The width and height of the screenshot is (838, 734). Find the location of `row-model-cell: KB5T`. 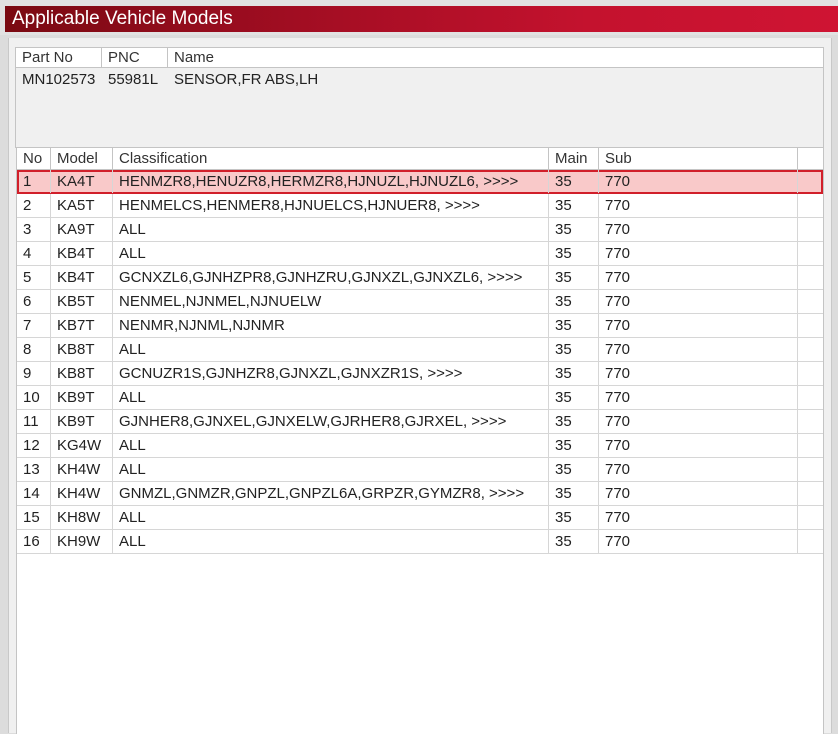

row-model-cell: KB5T is located at coordinates (82, 301).